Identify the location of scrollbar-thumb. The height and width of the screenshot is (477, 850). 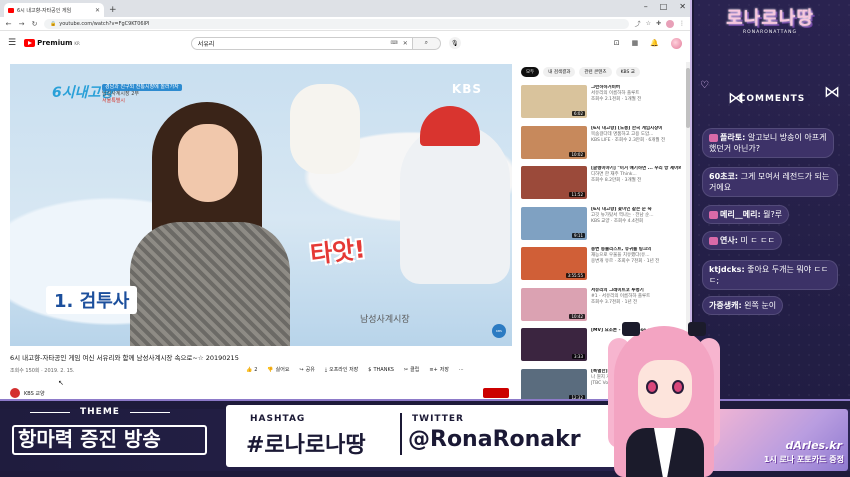
(688, 98).